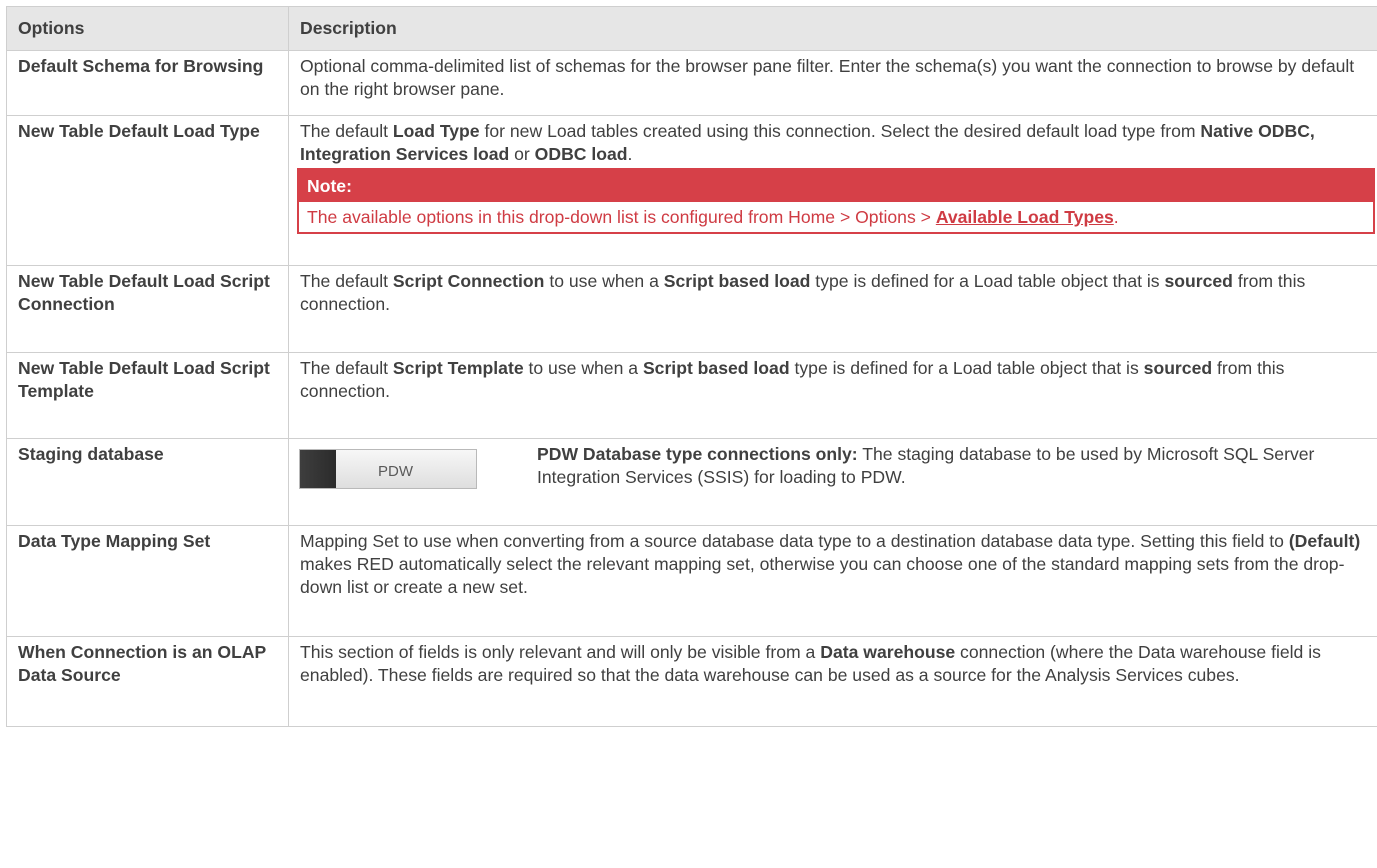  What do you see at coordinates (395, 471) in the screenshot?
I see `toggle-label: PDW` at bounding box center [395, 471].